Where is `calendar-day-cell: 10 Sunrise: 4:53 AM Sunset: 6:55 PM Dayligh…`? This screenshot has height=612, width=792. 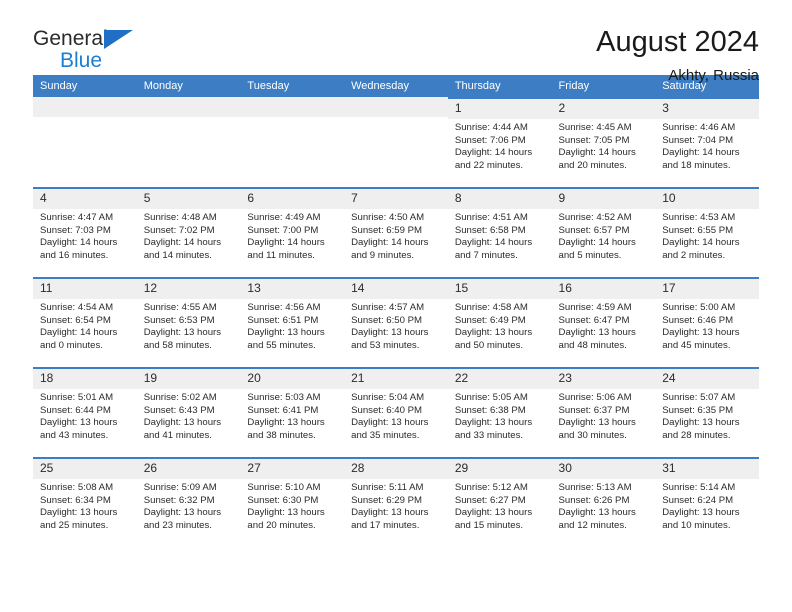 calendar-day-cell: 10 Sunrise: 4:53 AM Sunset: 6:55 PM Dayligh… is located at coordinates (707, 232).